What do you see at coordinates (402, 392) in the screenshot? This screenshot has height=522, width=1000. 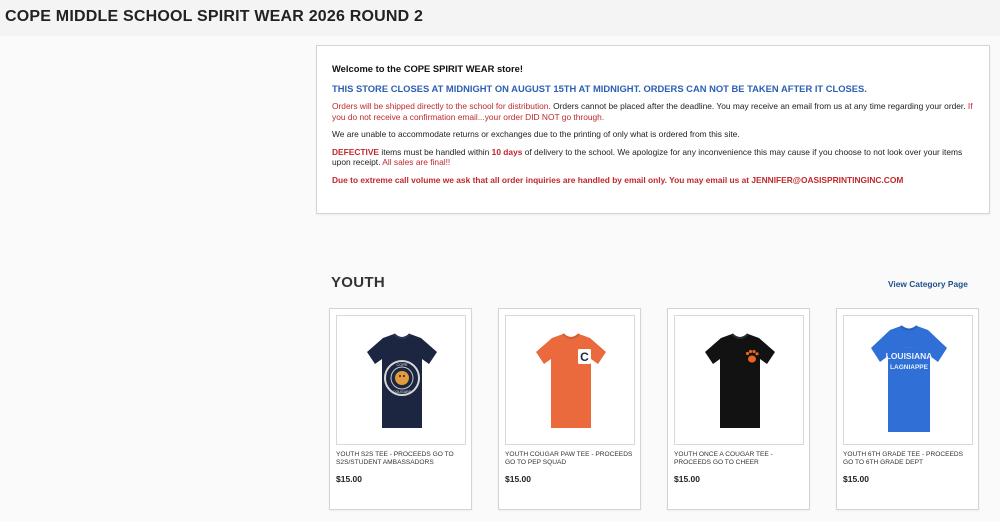 I see `svg-text: COUGARS` at bounding box center [402, 392].